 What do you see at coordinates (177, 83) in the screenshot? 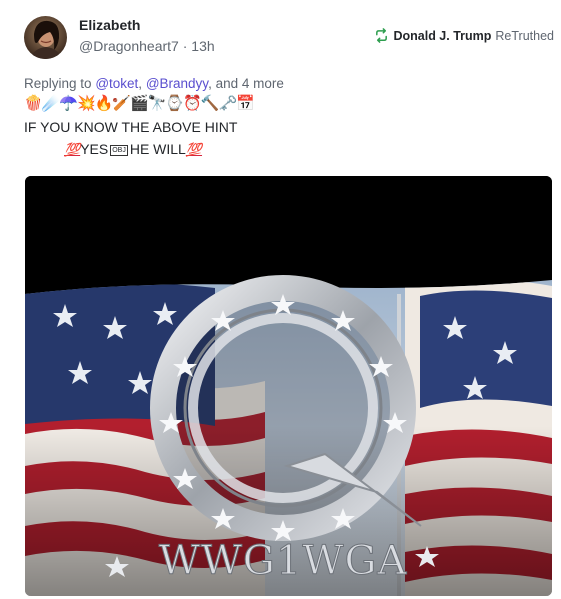
I see `mention-link: @Brandyy` at bounding box center [177, 83].